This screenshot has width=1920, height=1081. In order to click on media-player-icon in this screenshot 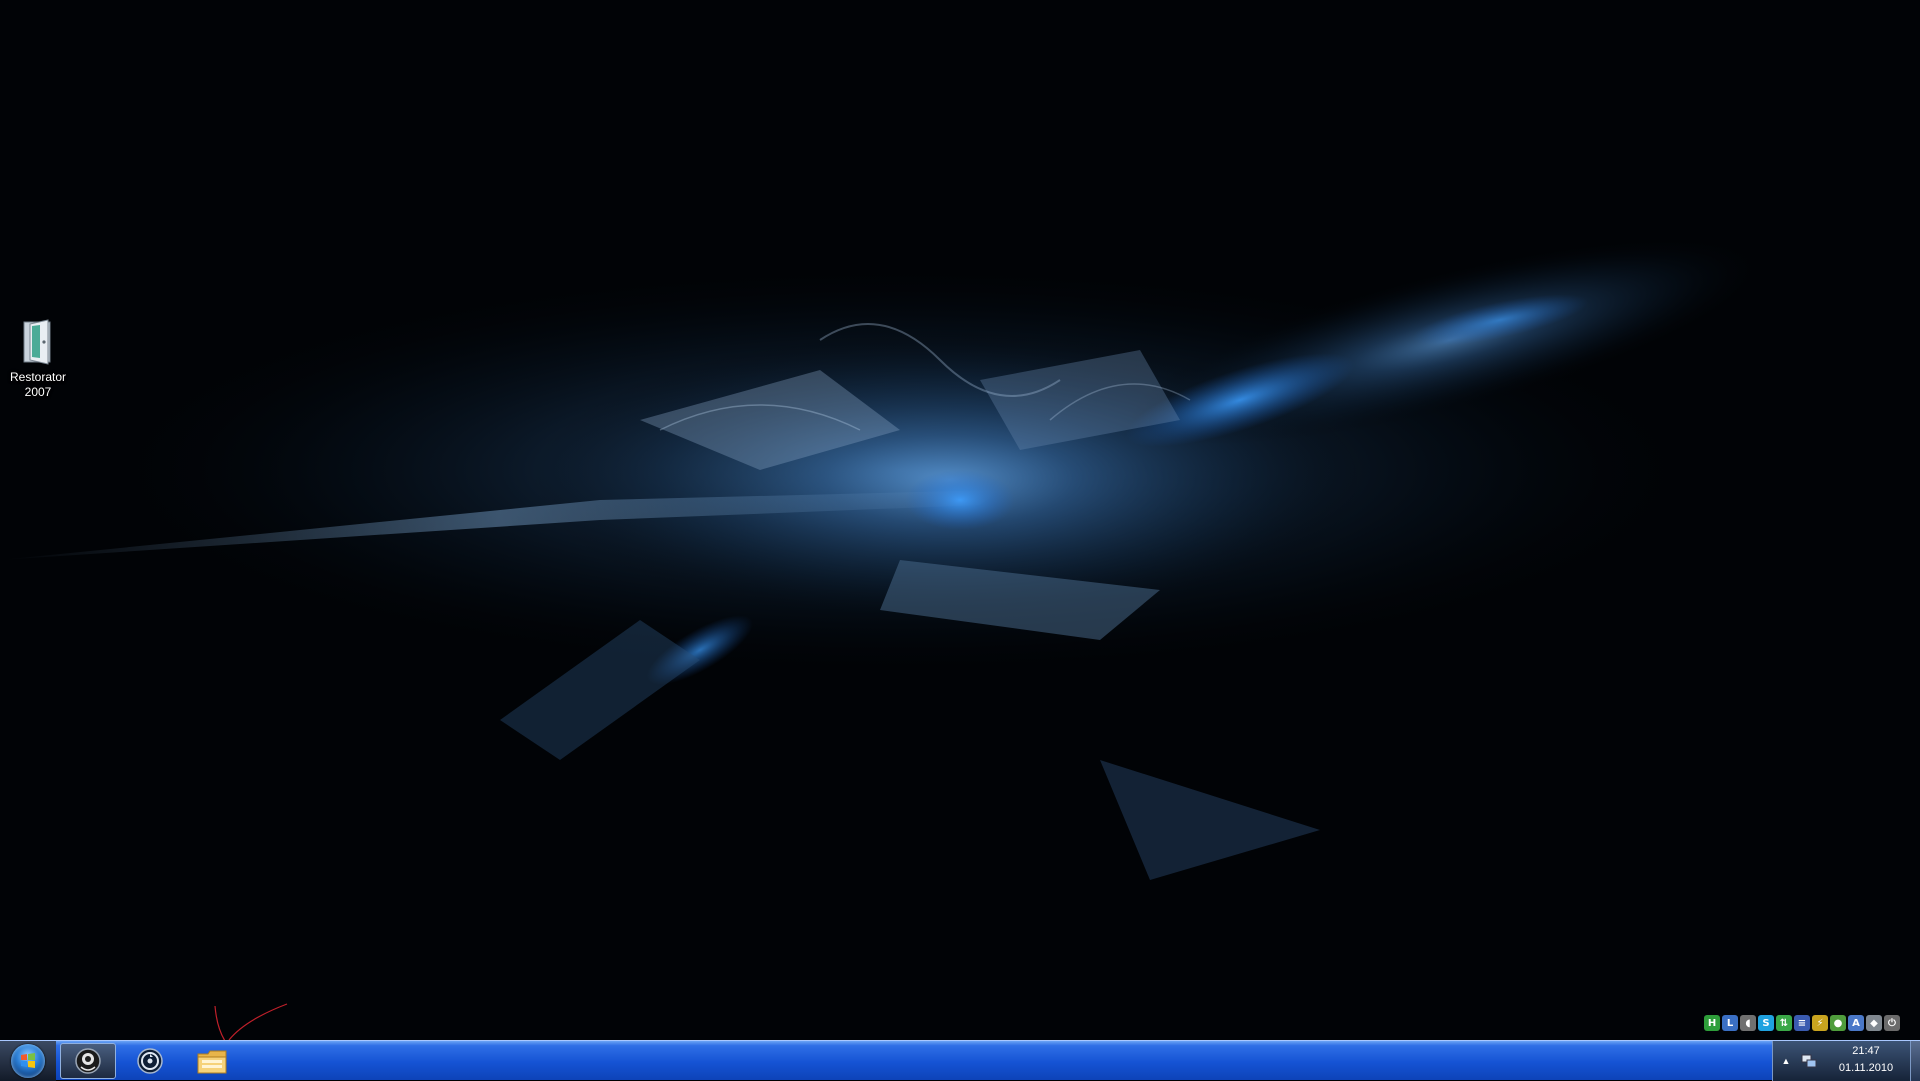, I will do `click(88, 1061)`.